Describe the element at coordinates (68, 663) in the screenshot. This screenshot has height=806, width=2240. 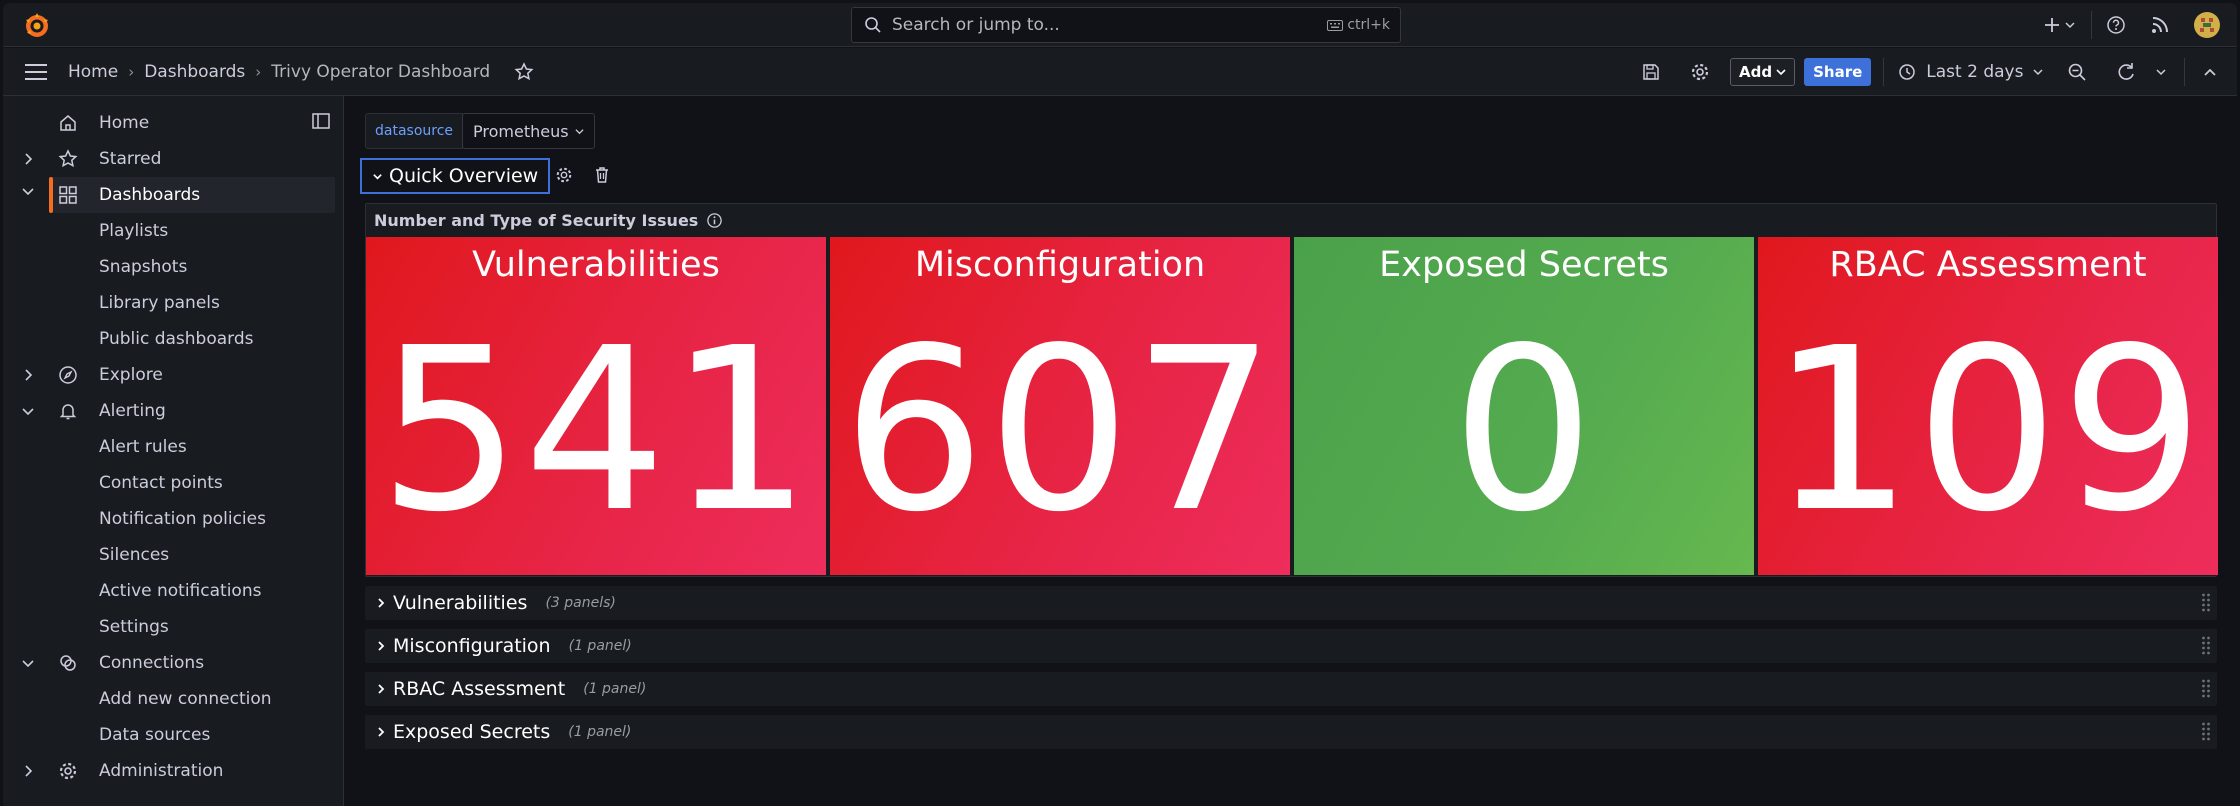
I see `connections-icon` at that location.